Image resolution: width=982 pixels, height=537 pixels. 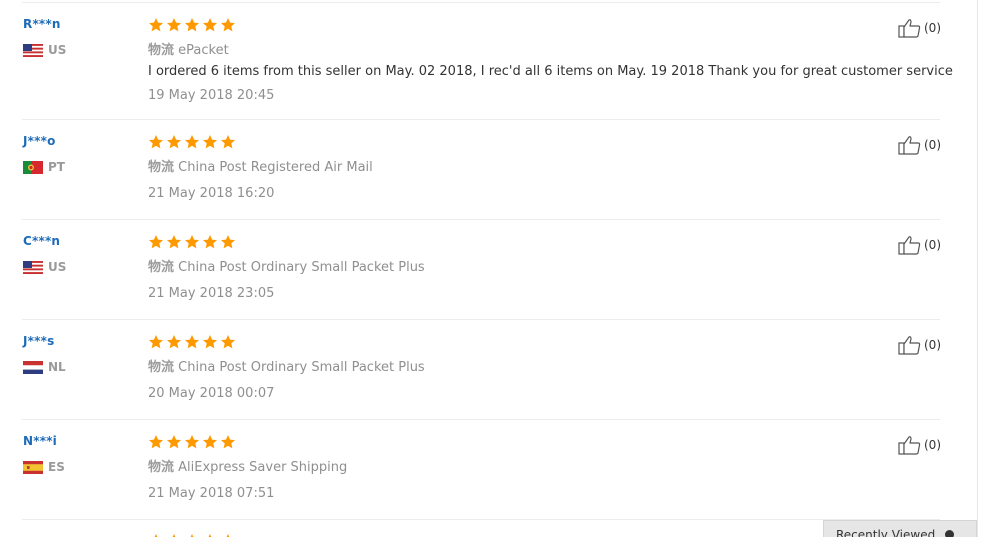 What do you see at coordinates (57, 367) in the screenshot?
I see `country-code: NL` at bounding box center [57, 367].